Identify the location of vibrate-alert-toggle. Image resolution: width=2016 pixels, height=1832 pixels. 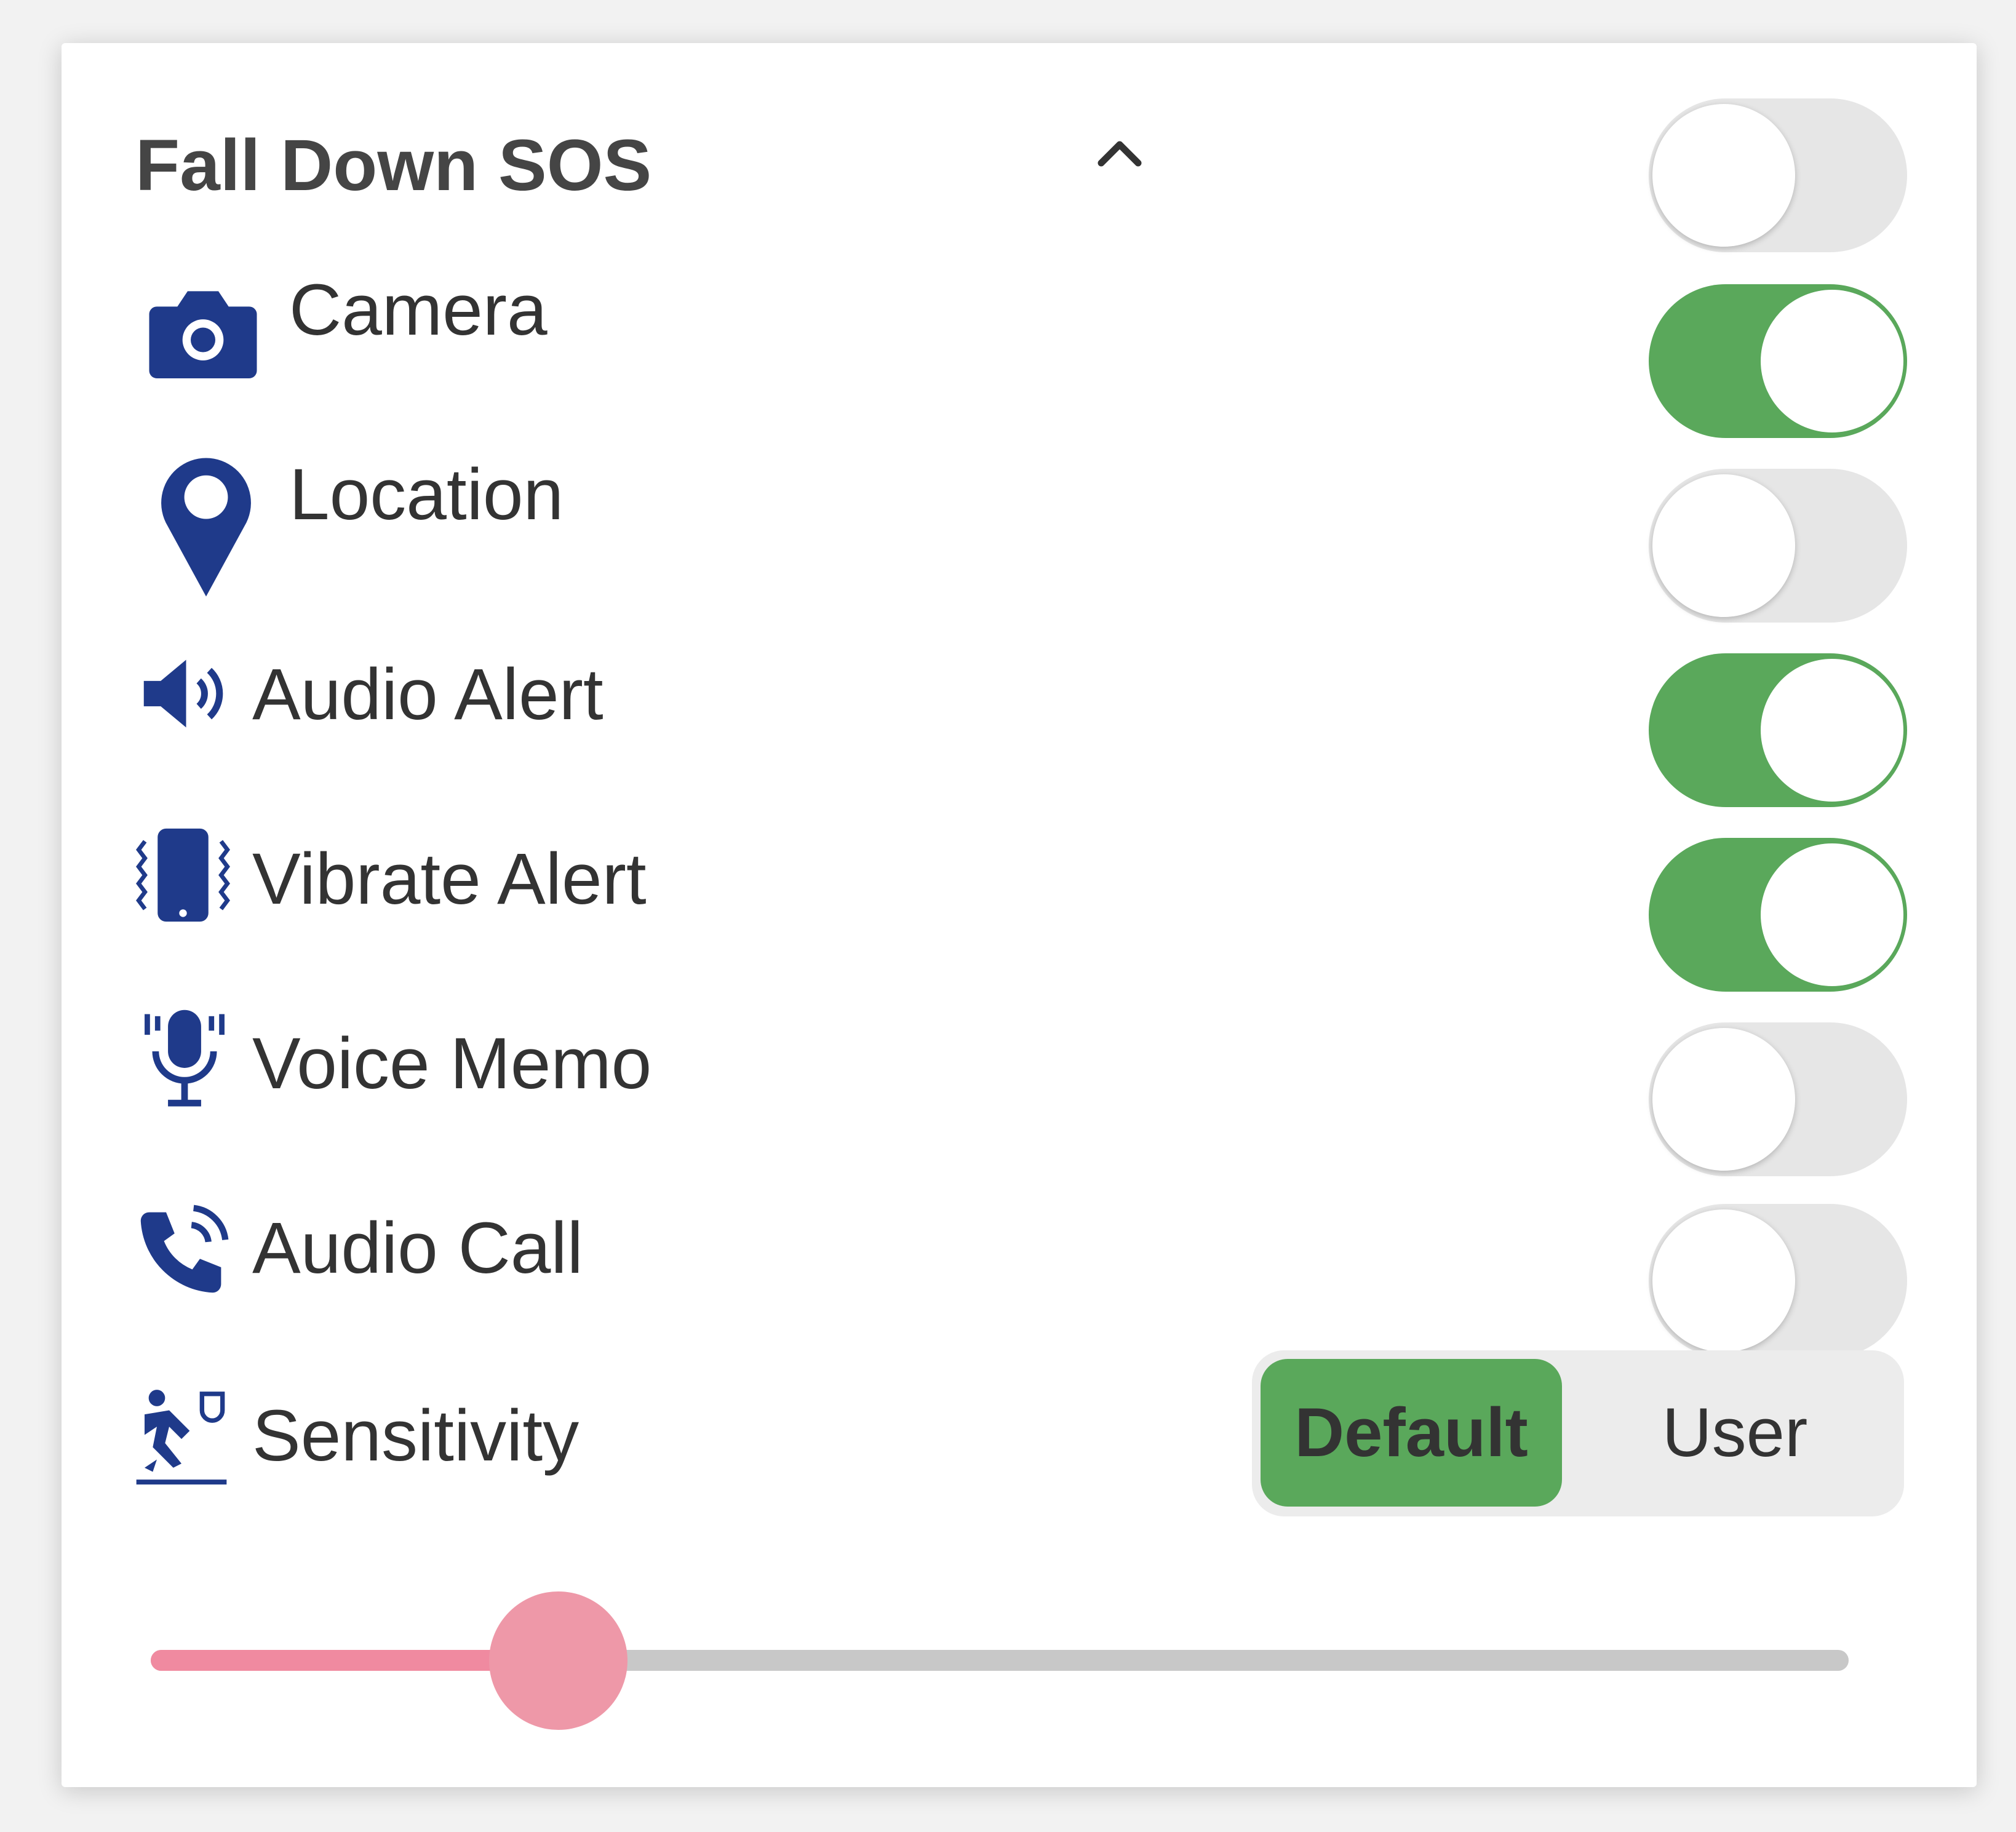
(1778, 915).